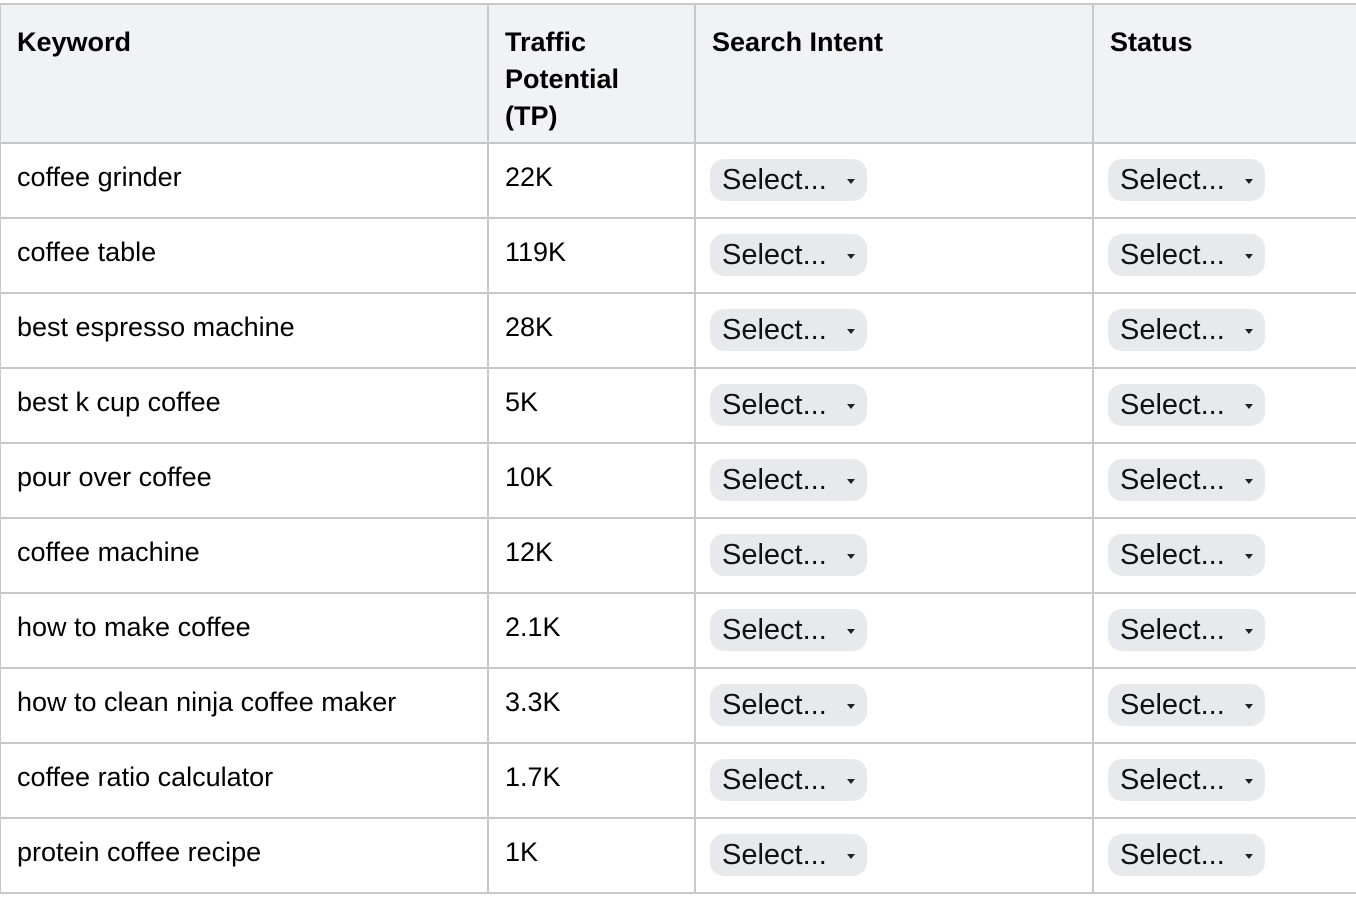 Image resolution: width=1356 pixels, height=900 pixels. Describe the element at coordinates (591, 780) in the screenshot. I see `traffic-potential-cell: 1.7K` at that location.